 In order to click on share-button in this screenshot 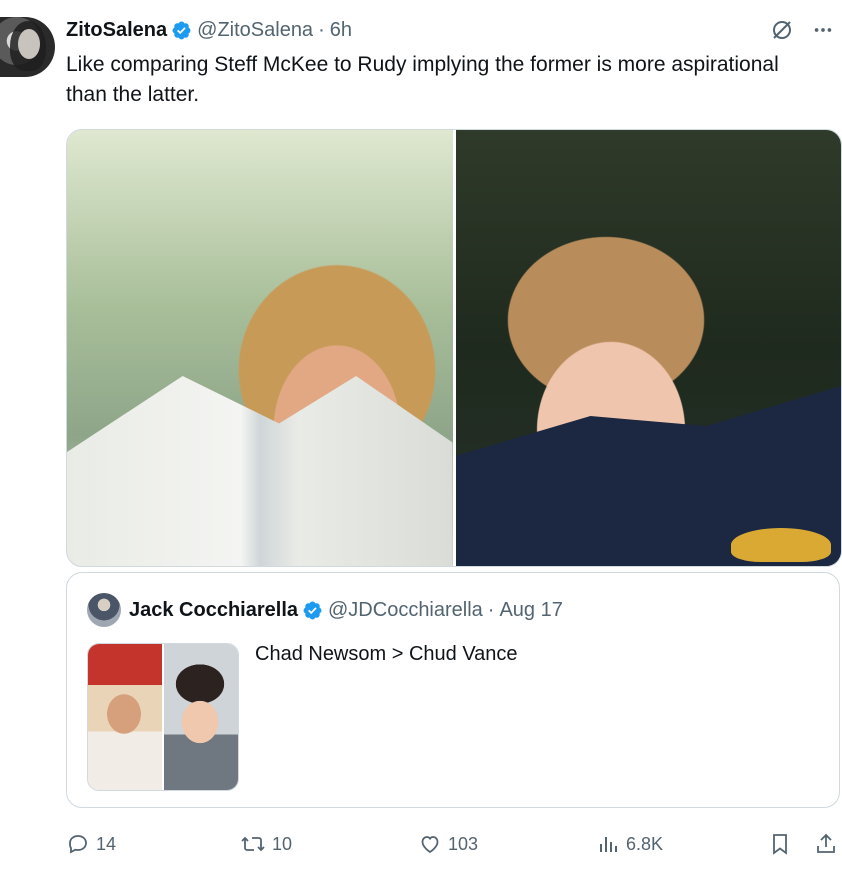, I will do `click(828, 844)`.